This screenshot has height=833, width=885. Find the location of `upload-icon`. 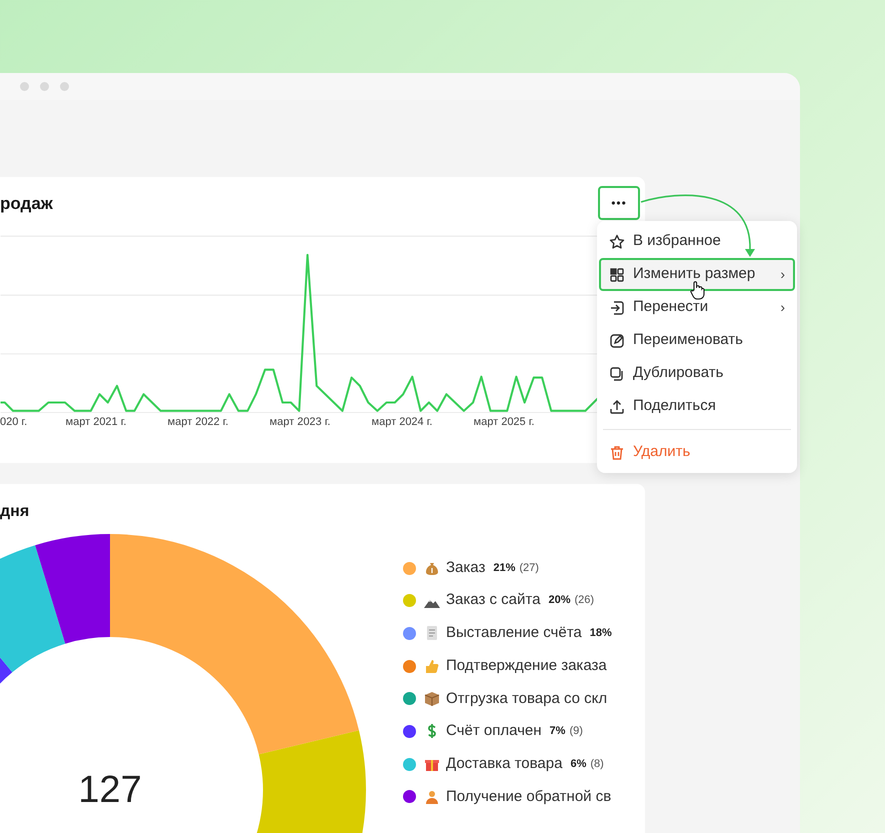

upload-icon is located at coordinates (617, 406).